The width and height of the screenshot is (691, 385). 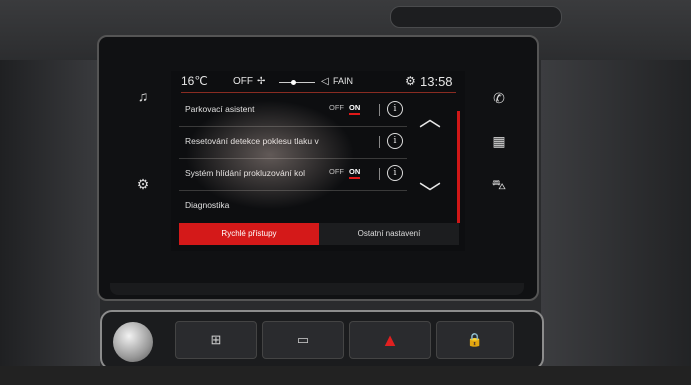 I want to click on setting-label: Resetování detekce poklesu tlaku v, so click(x=252, y=141).